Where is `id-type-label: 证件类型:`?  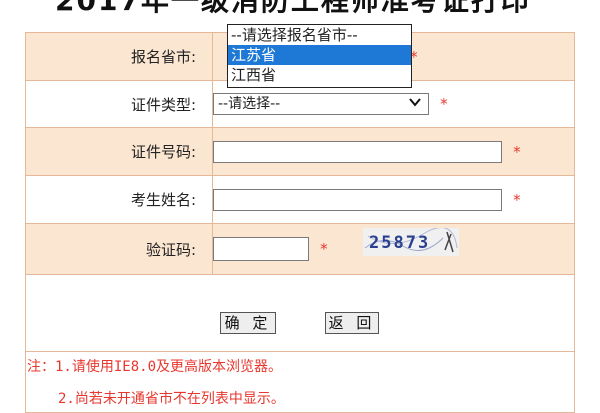
id-type-label: 证件类型: is located at coordinates (119, 104).